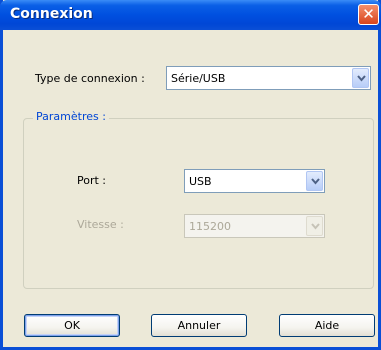  I want to click on window-title: Connexion, so click(51, 14).